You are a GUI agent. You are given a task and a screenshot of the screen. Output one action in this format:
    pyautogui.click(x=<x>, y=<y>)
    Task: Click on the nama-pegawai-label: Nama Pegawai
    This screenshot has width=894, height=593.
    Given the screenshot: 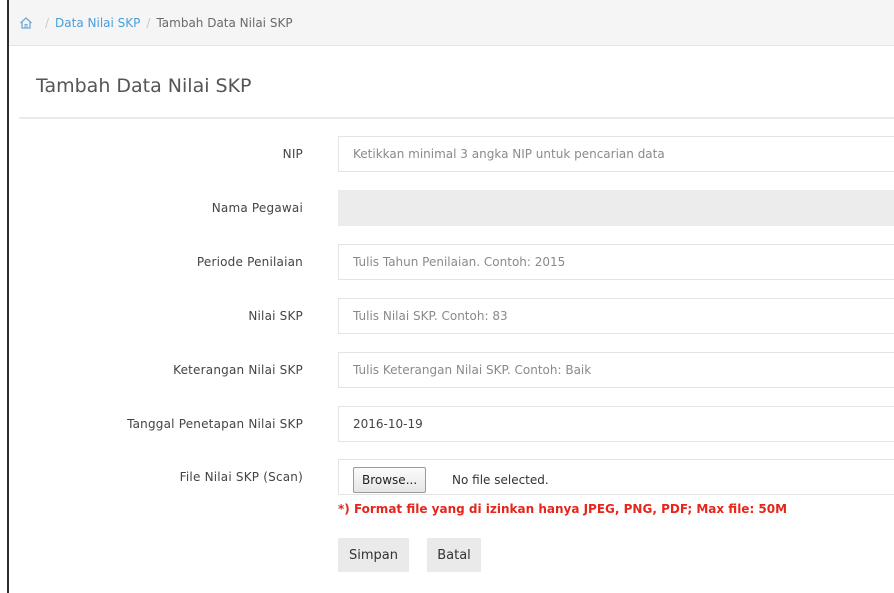 What is the action you would take?
    pyautogui.click(x=257, y=208)
    